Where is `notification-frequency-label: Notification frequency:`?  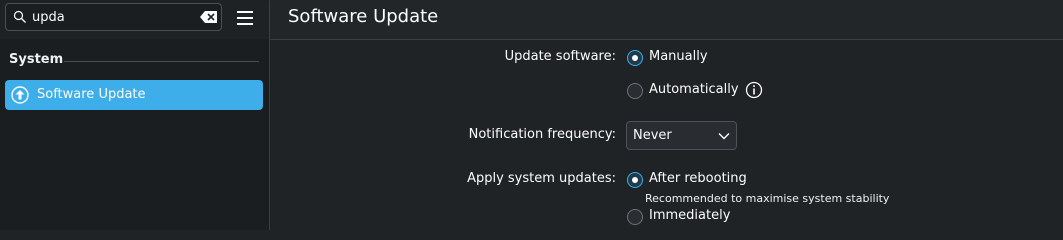 notification-frequency-label: Notification frequency: is located at coordinates (542, 134).